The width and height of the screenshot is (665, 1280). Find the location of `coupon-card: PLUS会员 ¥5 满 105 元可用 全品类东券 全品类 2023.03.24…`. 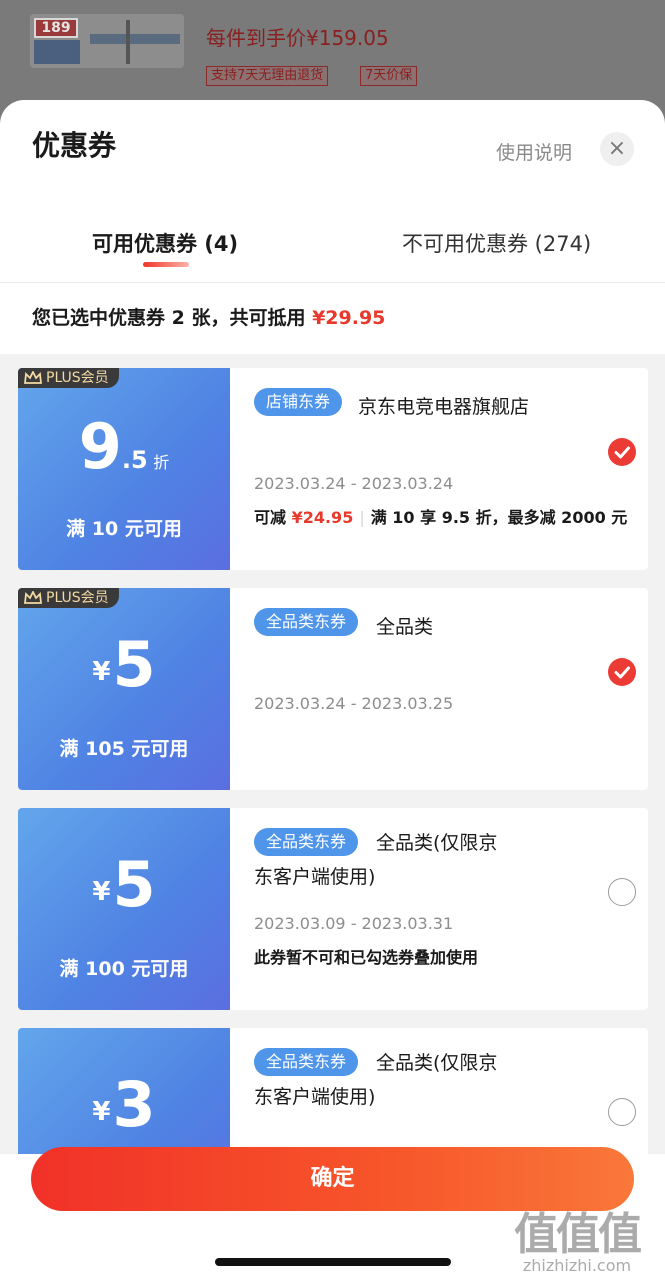

coupon-card: PLUS会员 ¥5 满 105 元可用 全品类东券 全品类 2023.03.24… is located at coordinates (333, 689).